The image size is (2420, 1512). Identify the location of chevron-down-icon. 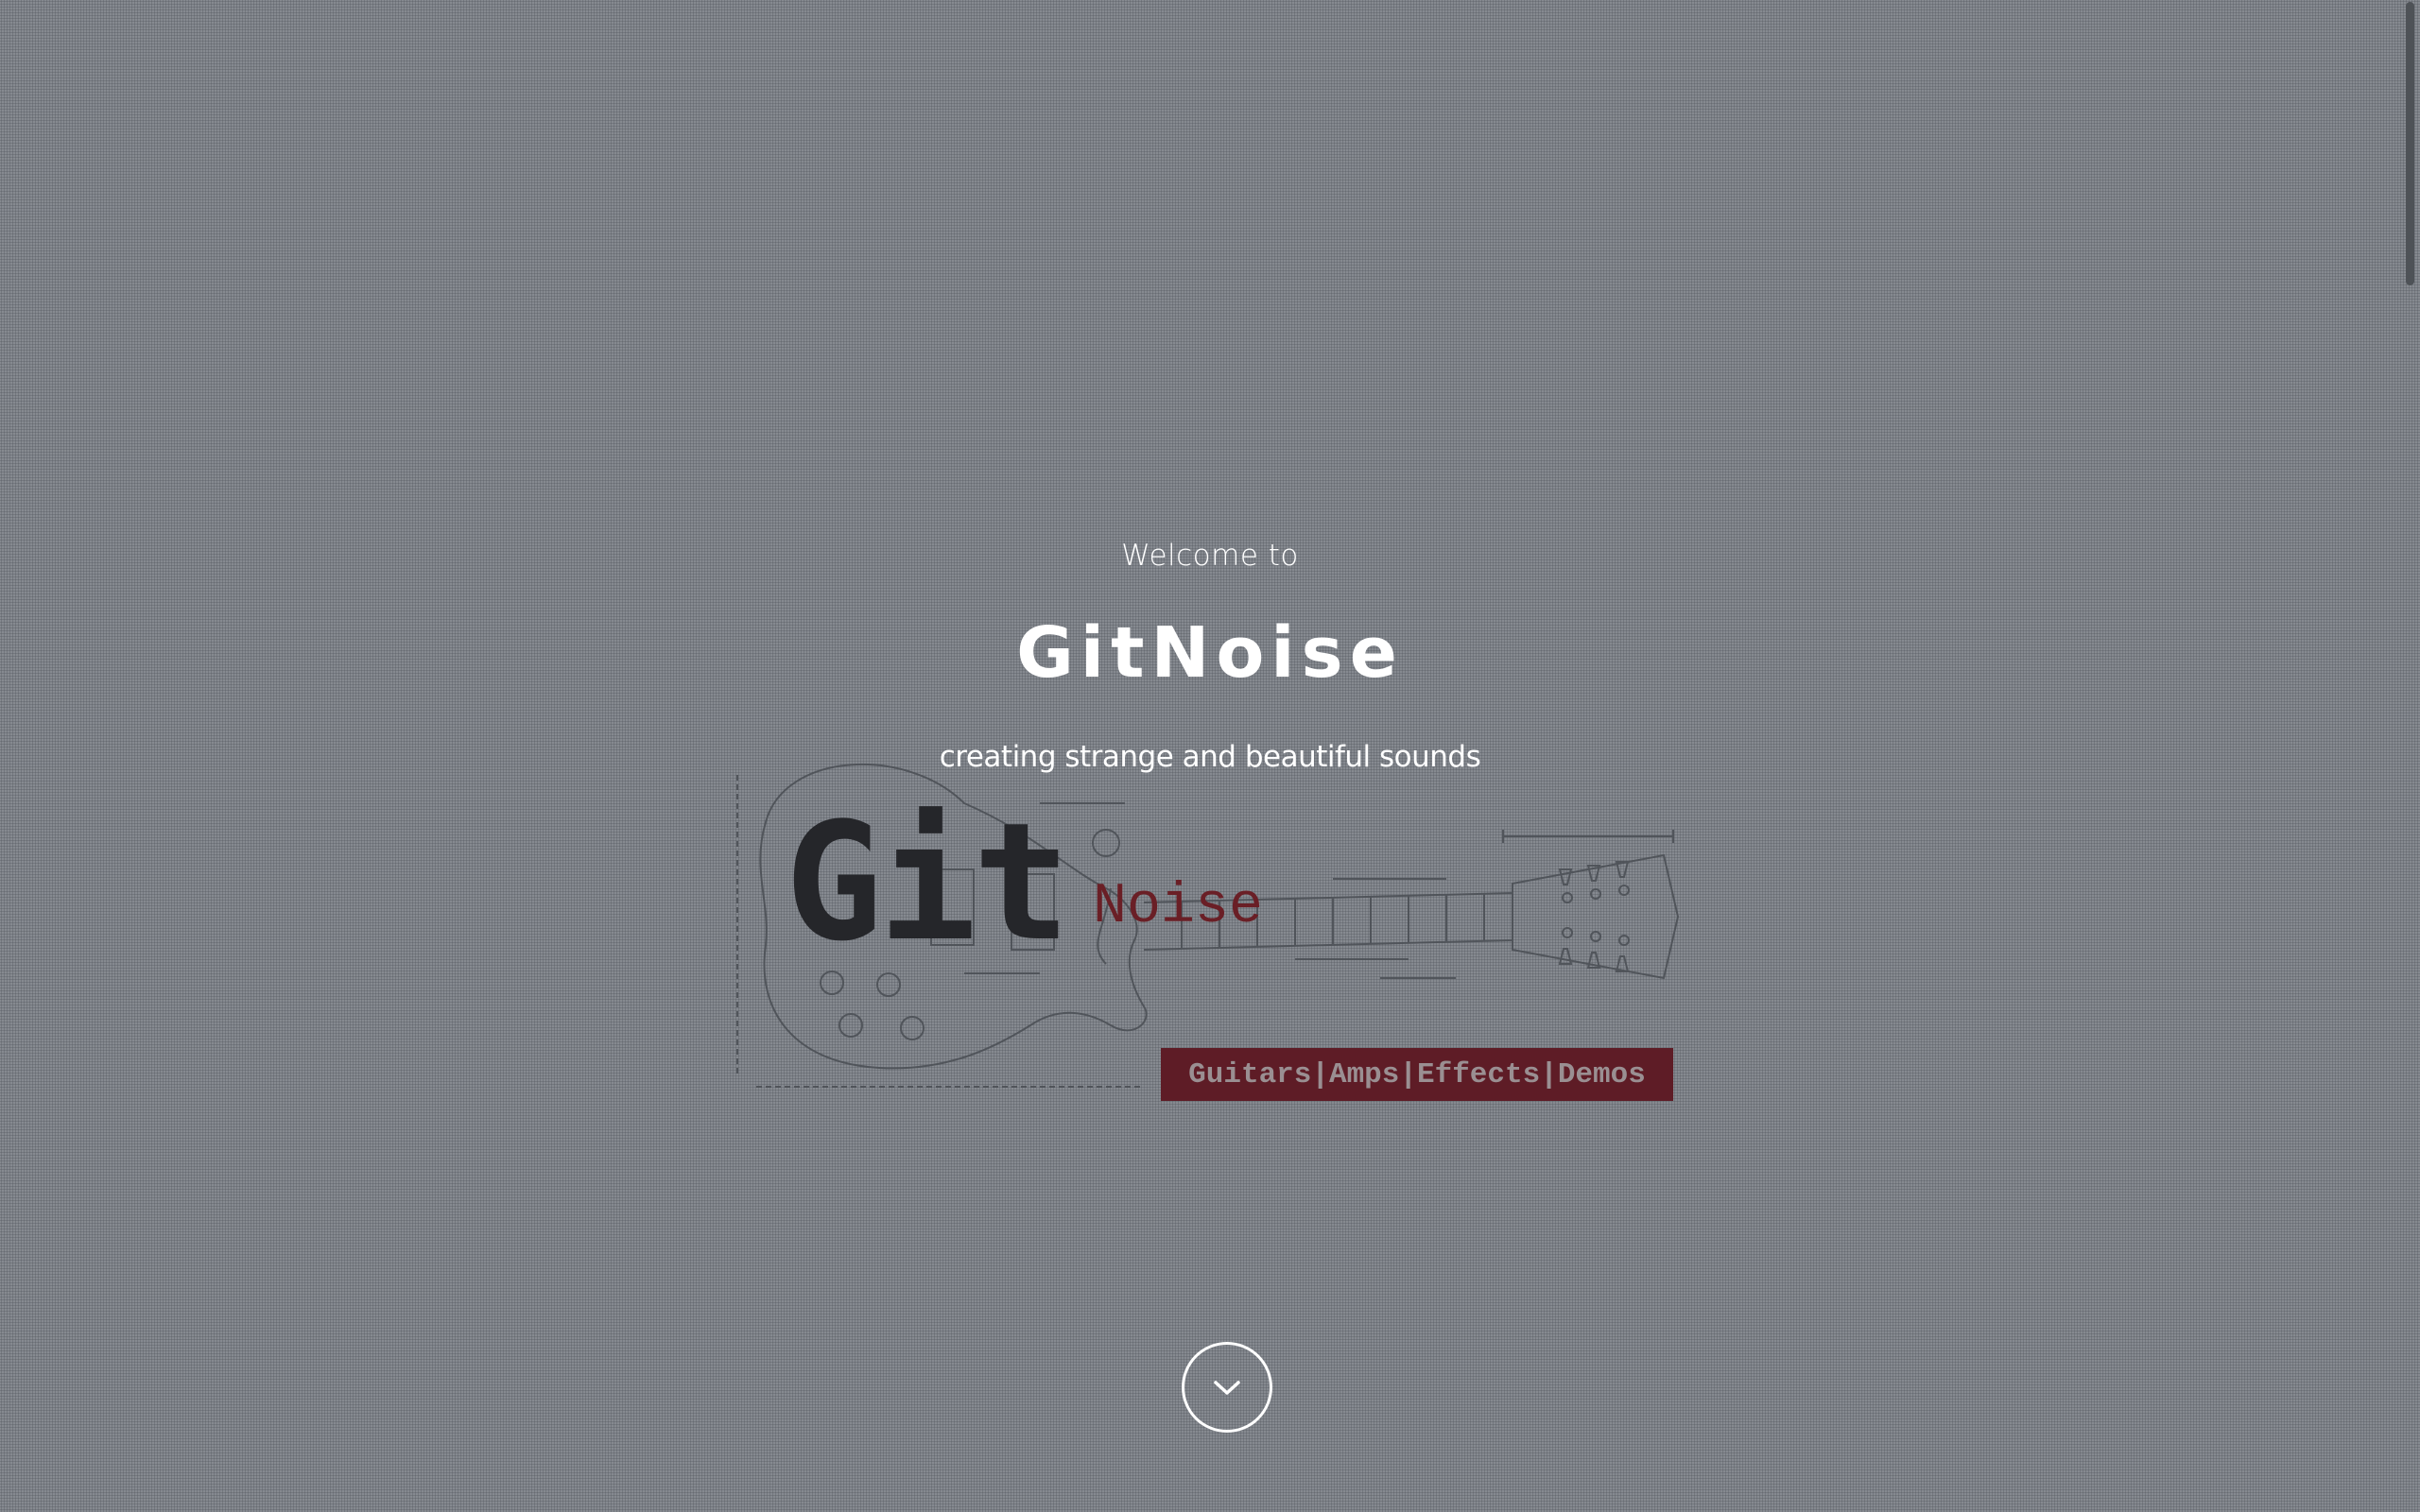
(1227, 1388).